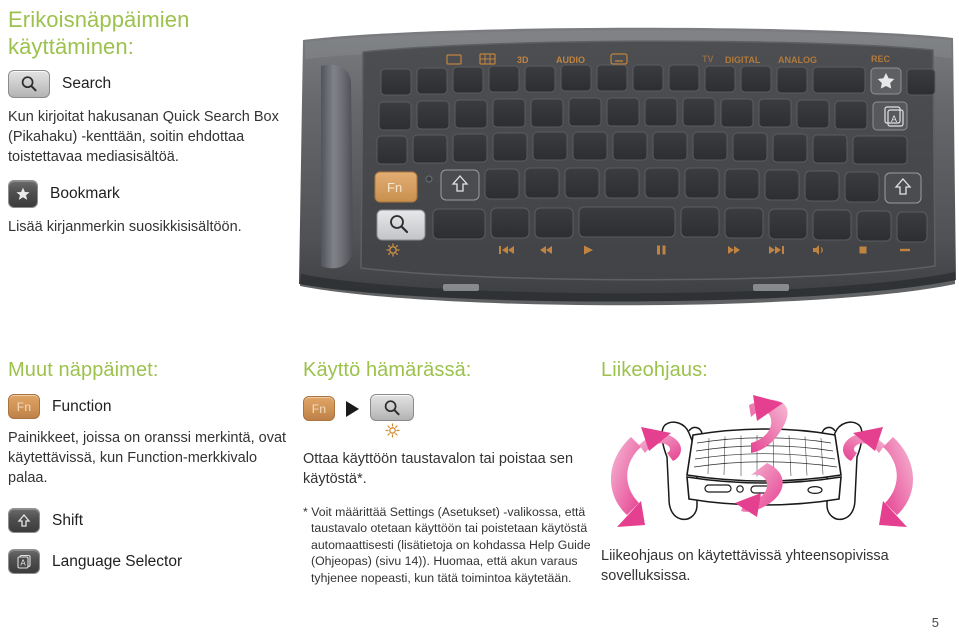 The width and height of the screenshot is (959, 638). Describe the element at coordinates (150, 520) in the screenshot. I see `shift-key-row: Shift` at that location.